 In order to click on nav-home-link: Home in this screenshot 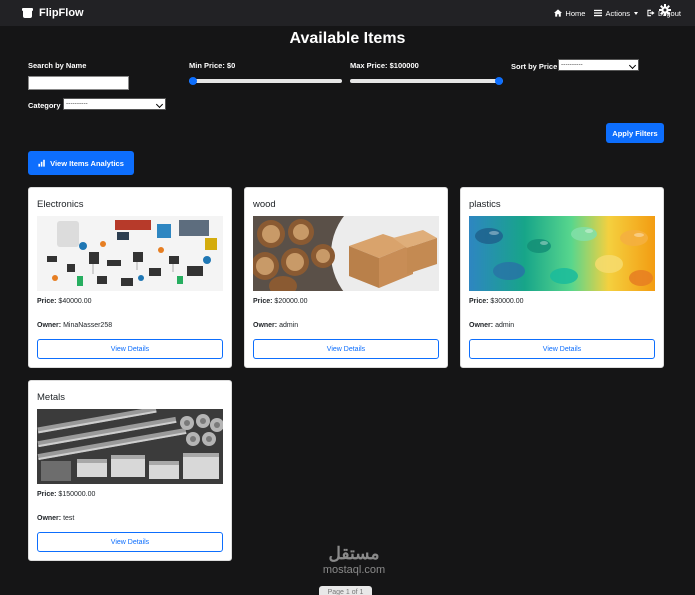, I will do `click(569, 13)`.